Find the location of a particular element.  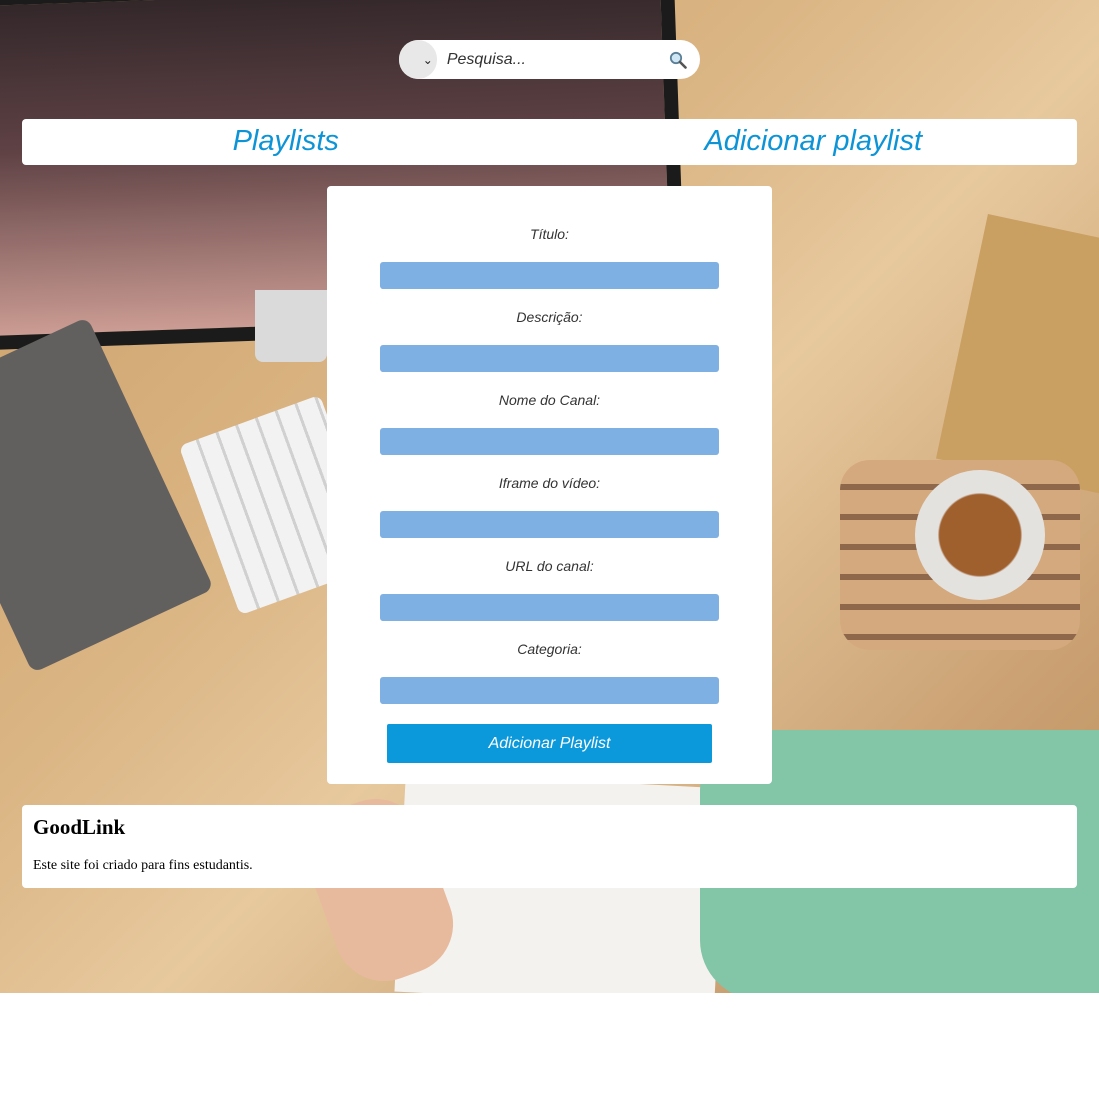

channel-url-input is located at coordinates (549, 607).